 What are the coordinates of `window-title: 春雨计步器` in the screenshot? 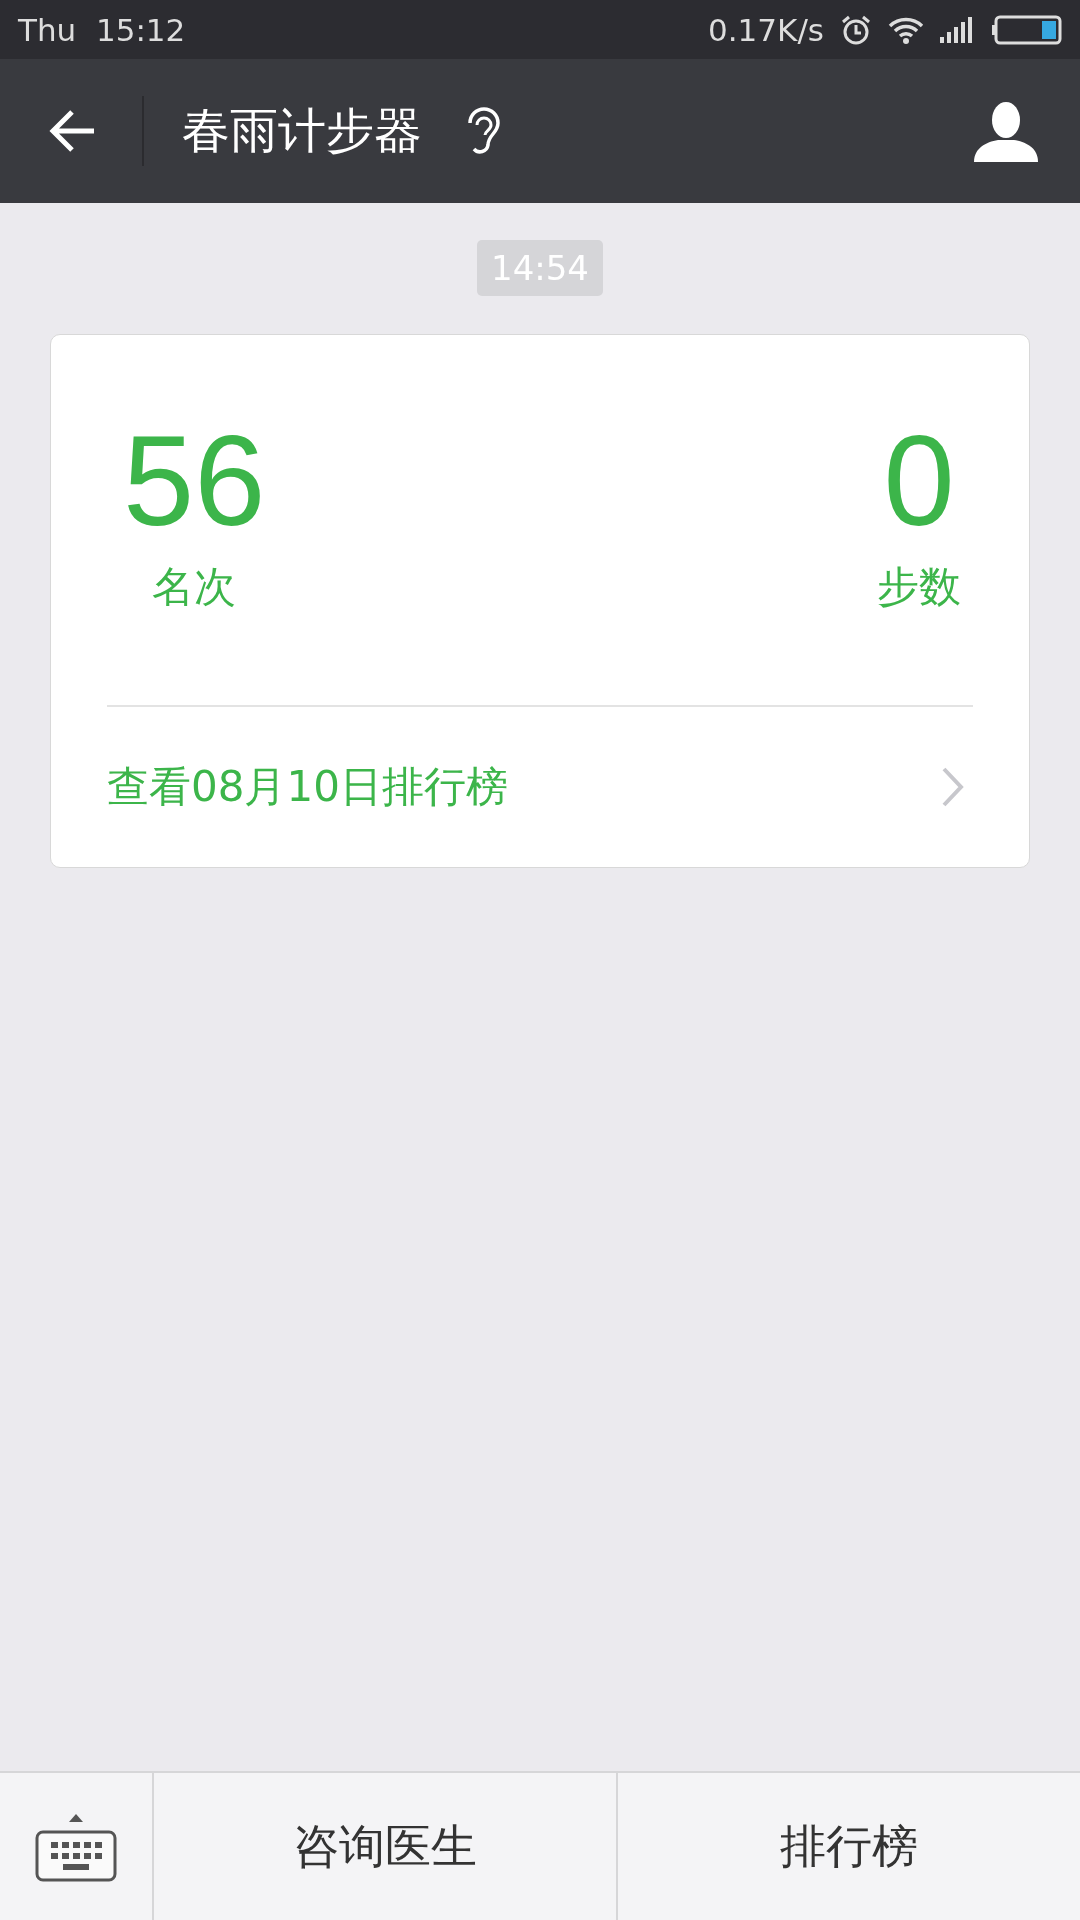 It's located at (302, 130).